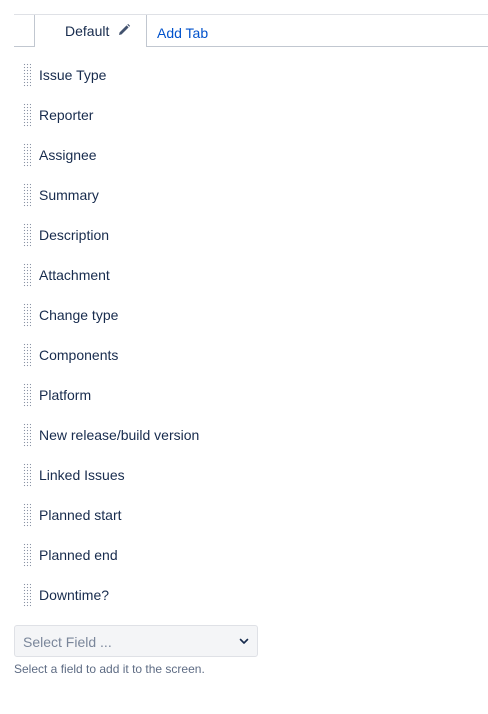  What do you see at coordinates (66, 115) in the screenshot?
I see `field-label: Reporter` at bounding box center [66, 115].